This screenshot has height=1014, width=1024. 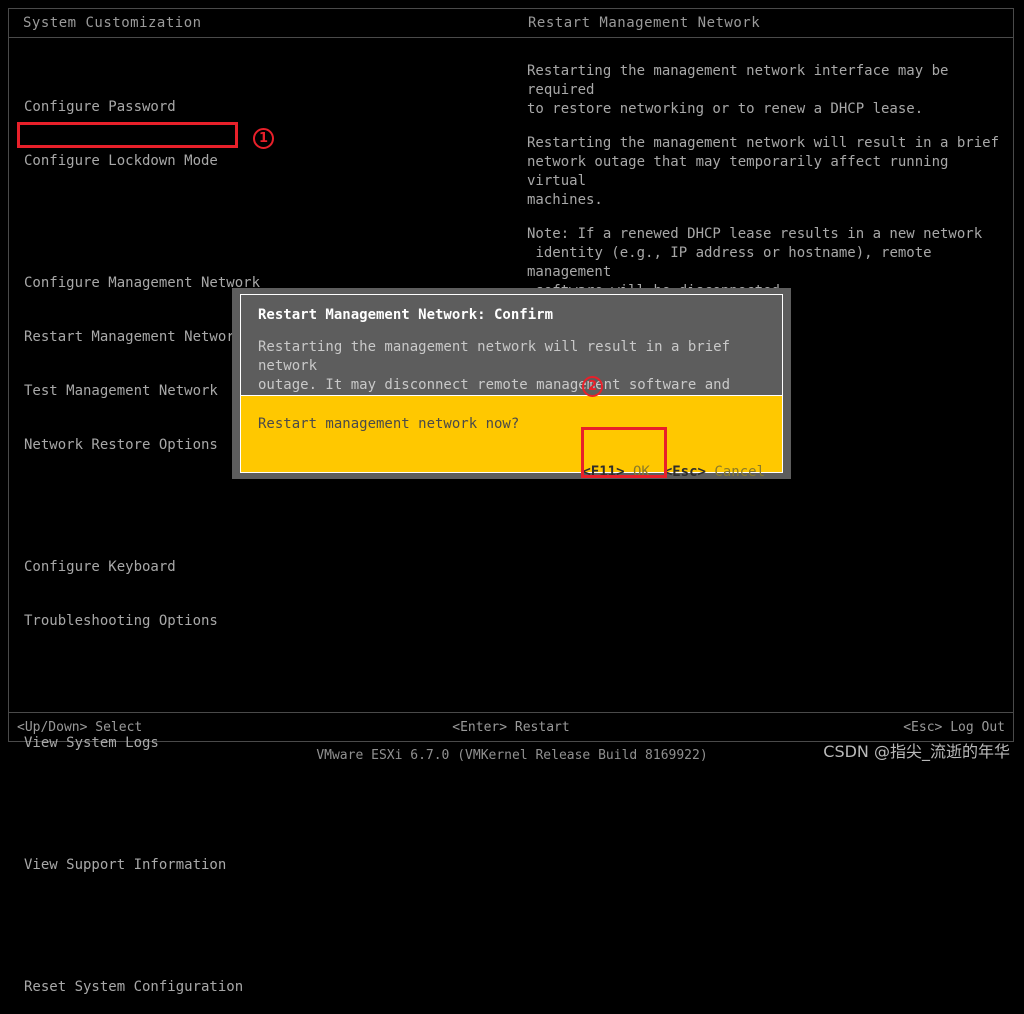 What do you see at coordinates (259, 865) in the screenshot?
I see `menu-item-view-support-information: View Support Information` at bounding box center [259, 865].